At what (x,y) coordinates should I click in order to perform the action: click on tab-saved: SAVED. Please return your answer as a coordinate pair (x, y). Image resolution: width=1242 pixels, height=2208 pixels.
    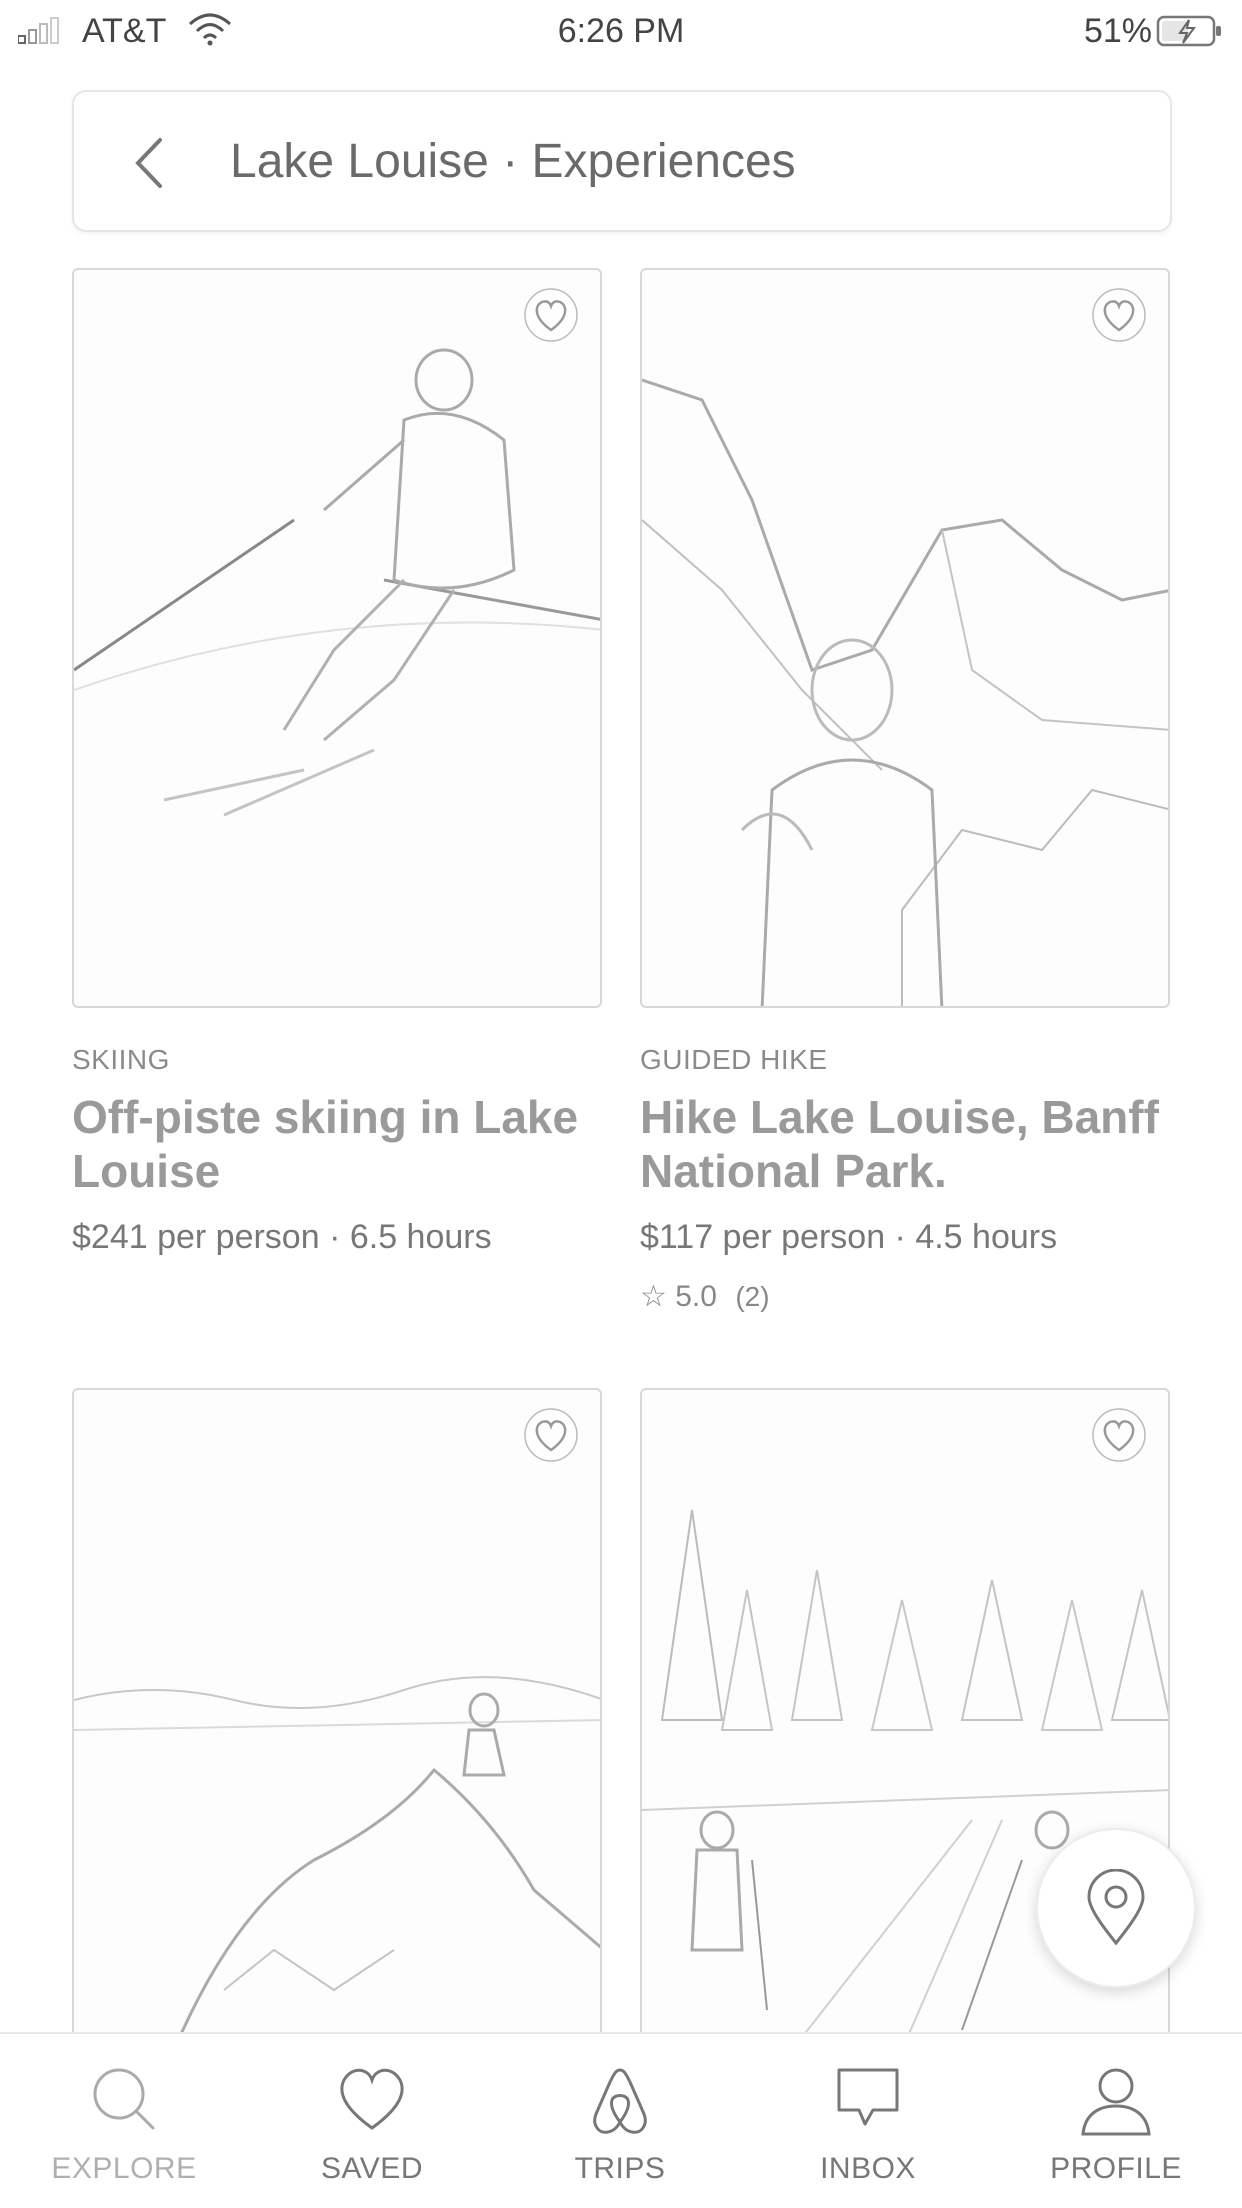
    Looking at the image, I should click on (372, 2121).